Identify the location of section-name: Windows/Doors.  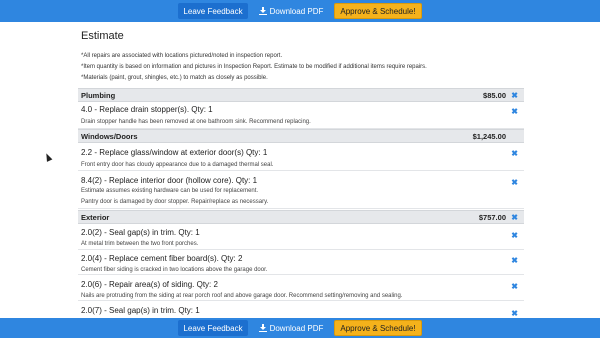
(109, 136).